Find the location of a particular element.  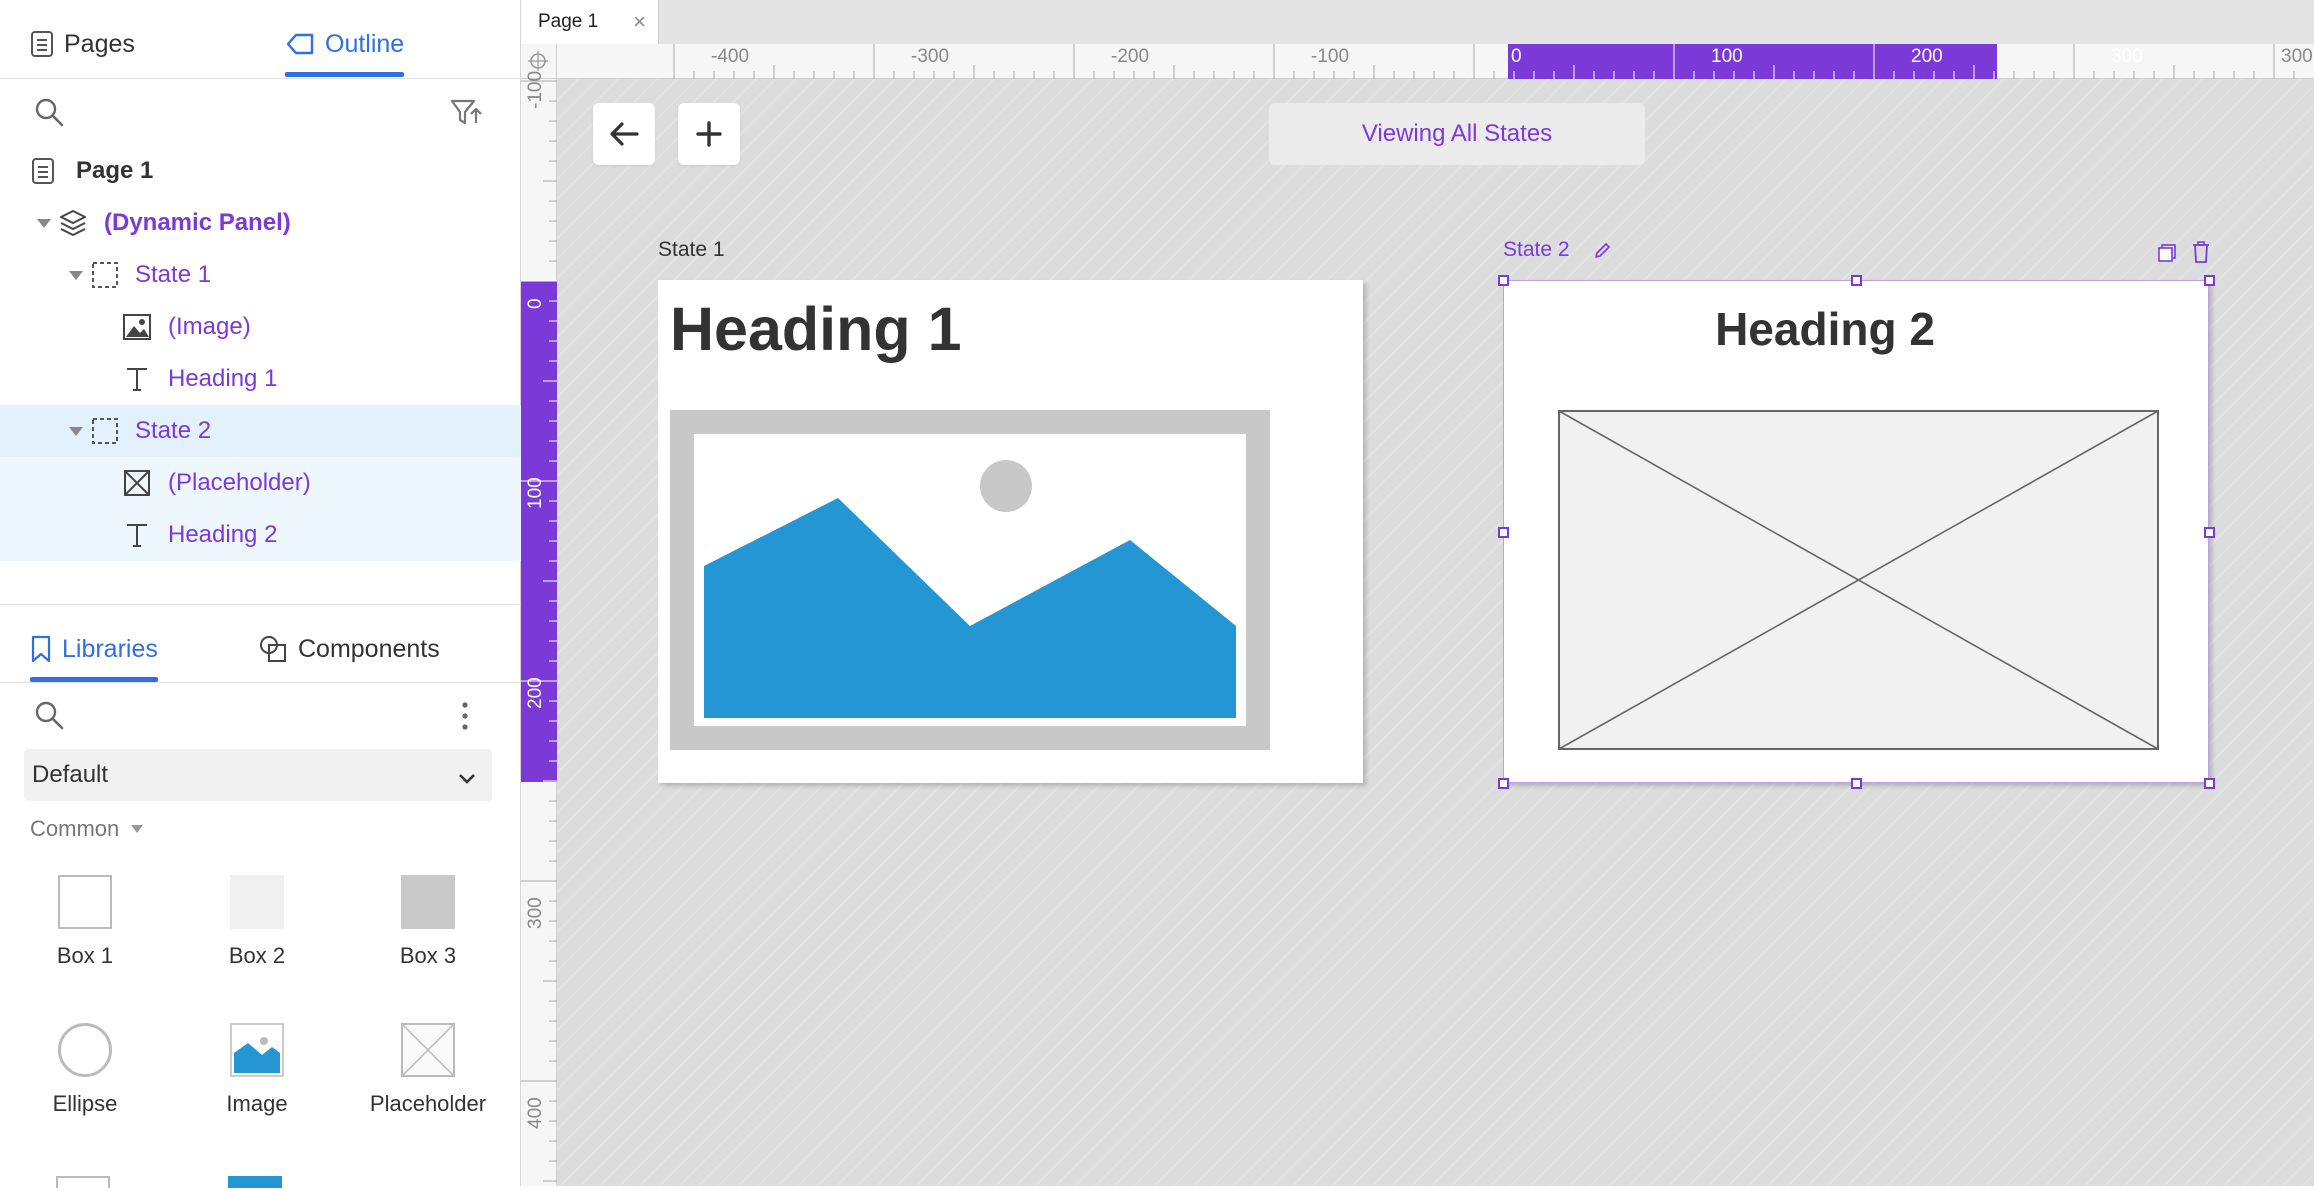

library-item-box1: Box 1 is located at coordinates (85, 922).